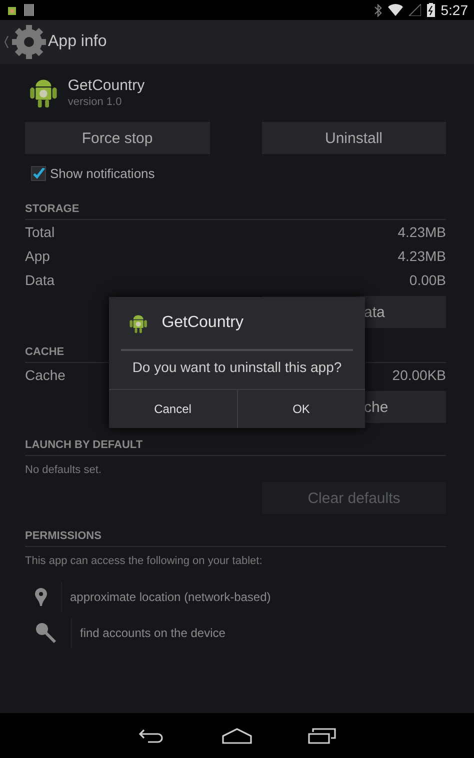 This screenshot has width=474, height=758. I want to click on storage-label: Data, so click(40, 280).